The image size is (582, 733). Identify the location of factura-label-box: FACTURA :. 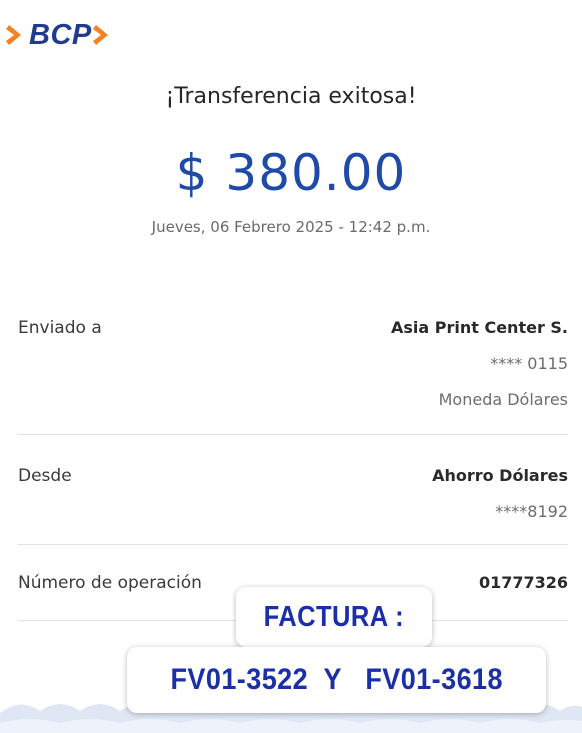
(334, 617).